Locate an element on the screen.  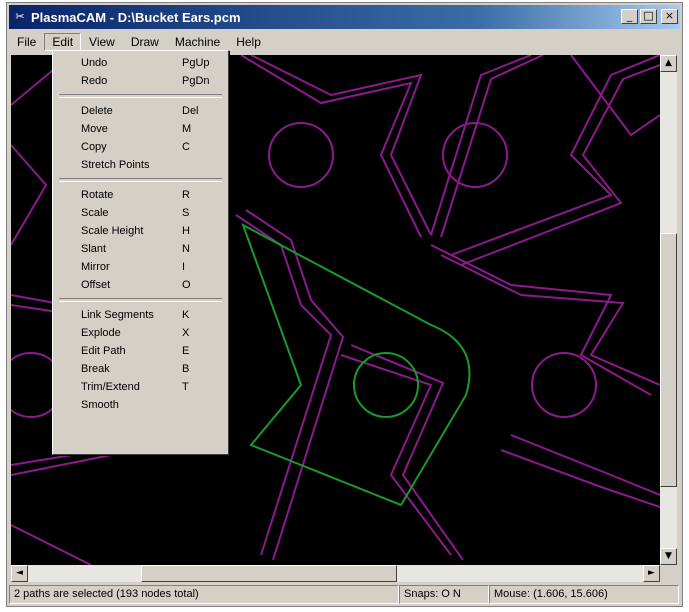
menu-item-link-segments: Link Segments K is located at coordinates (140, 315).